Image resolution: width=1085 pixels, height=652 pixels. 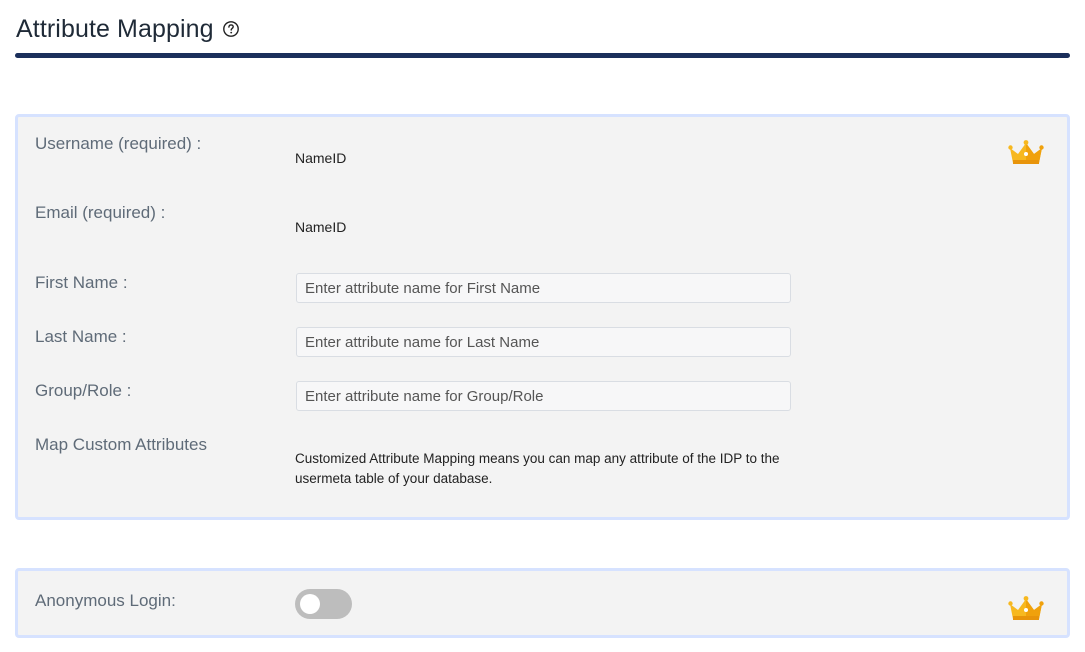 I want to click on last-name-label: Last Name :, so click(x=81, y=336).